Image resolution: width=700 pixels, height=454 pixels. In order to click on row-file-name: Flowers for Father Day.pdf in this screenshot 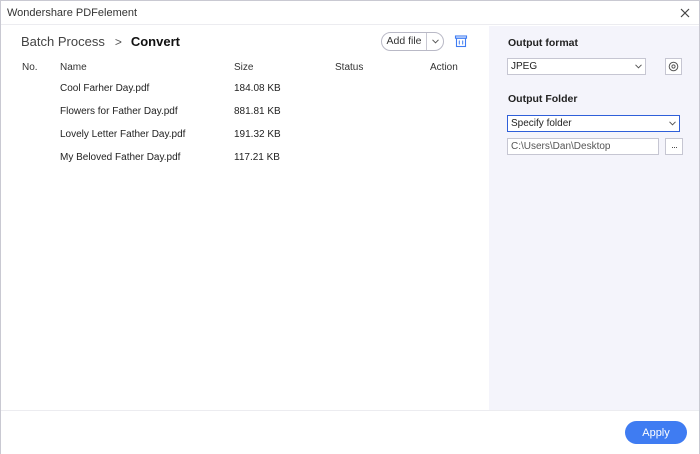, I will do `click(119, 111)`.